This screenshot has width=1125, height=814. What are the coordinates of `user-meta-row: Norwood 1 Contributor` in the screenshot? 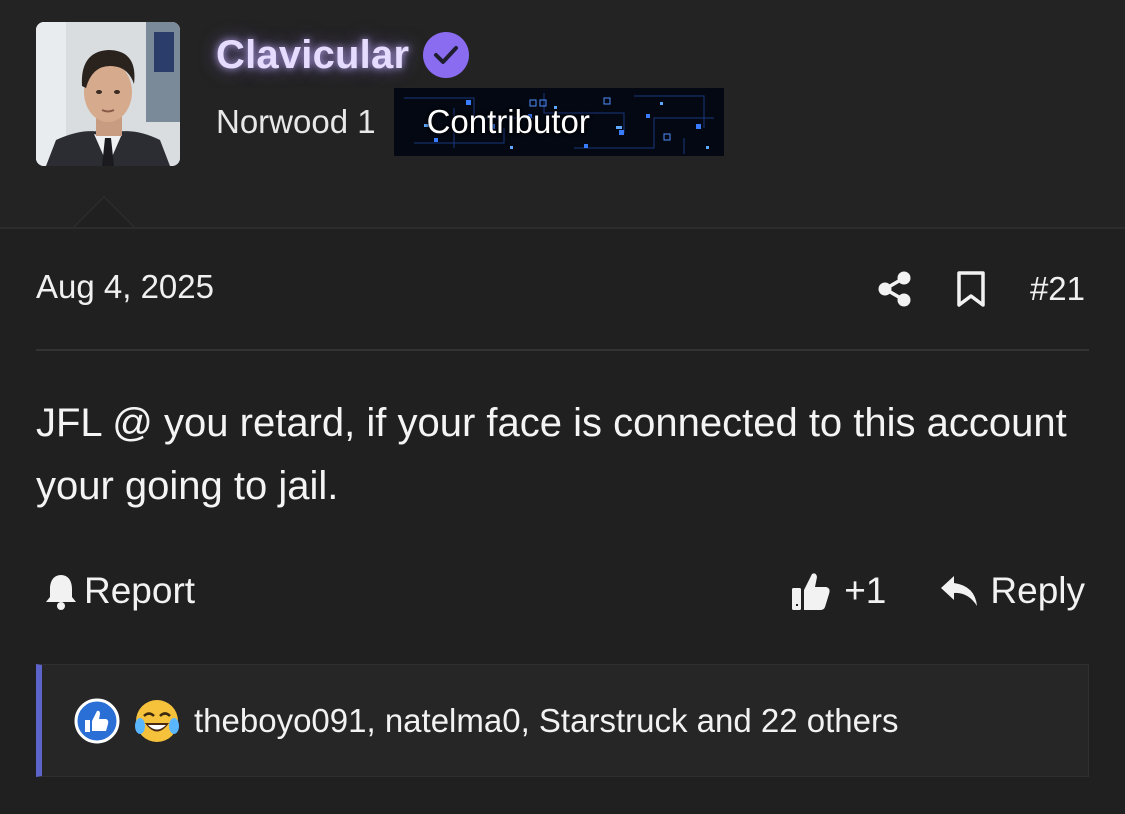 It's located at (470, 122).